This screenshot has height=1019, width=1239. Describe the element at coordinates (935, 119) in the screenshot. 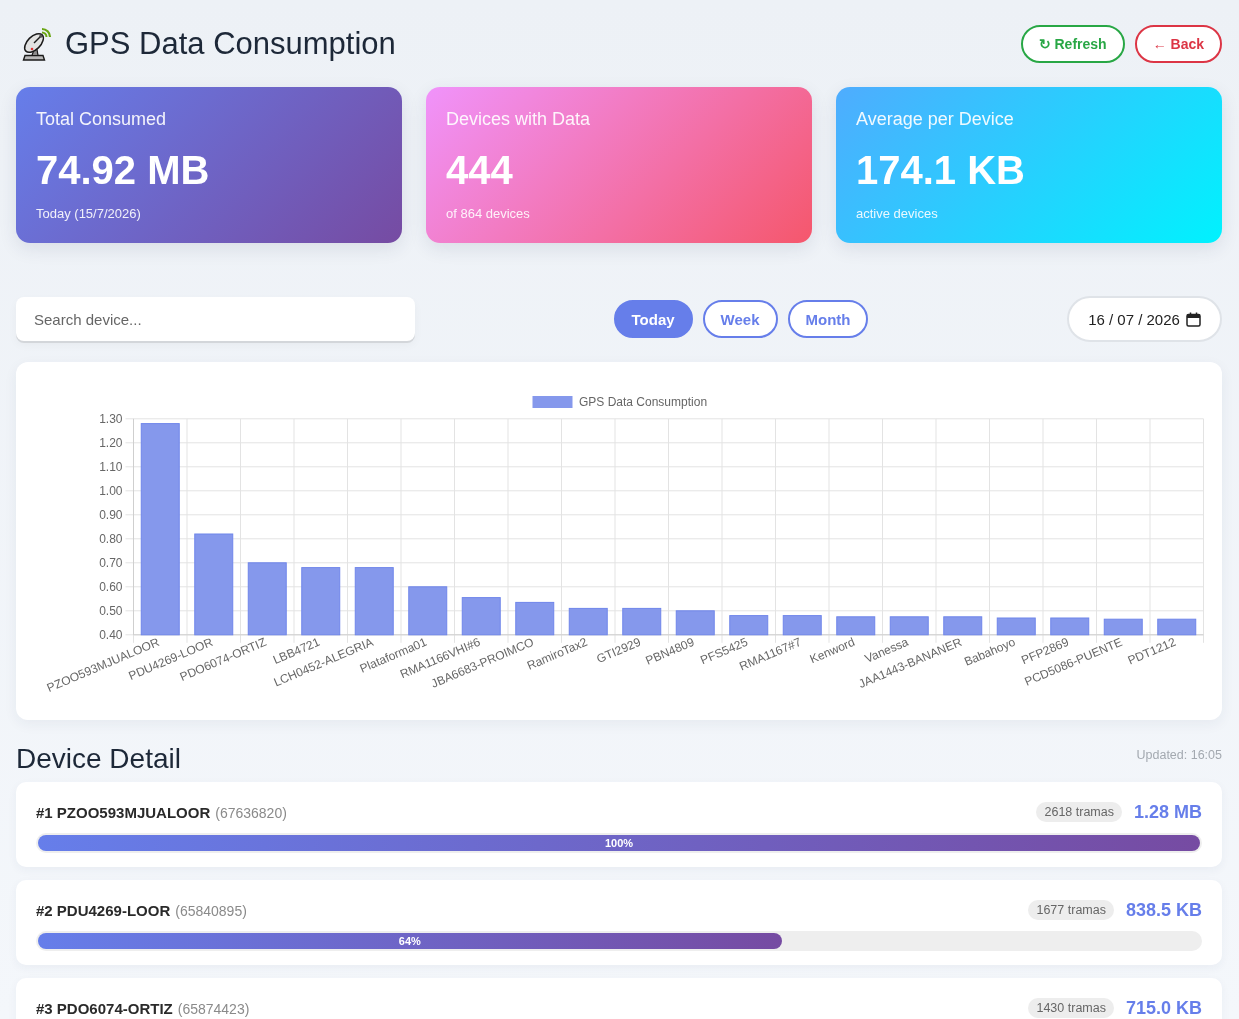

I see `stat-title: Average per Device` at that location.